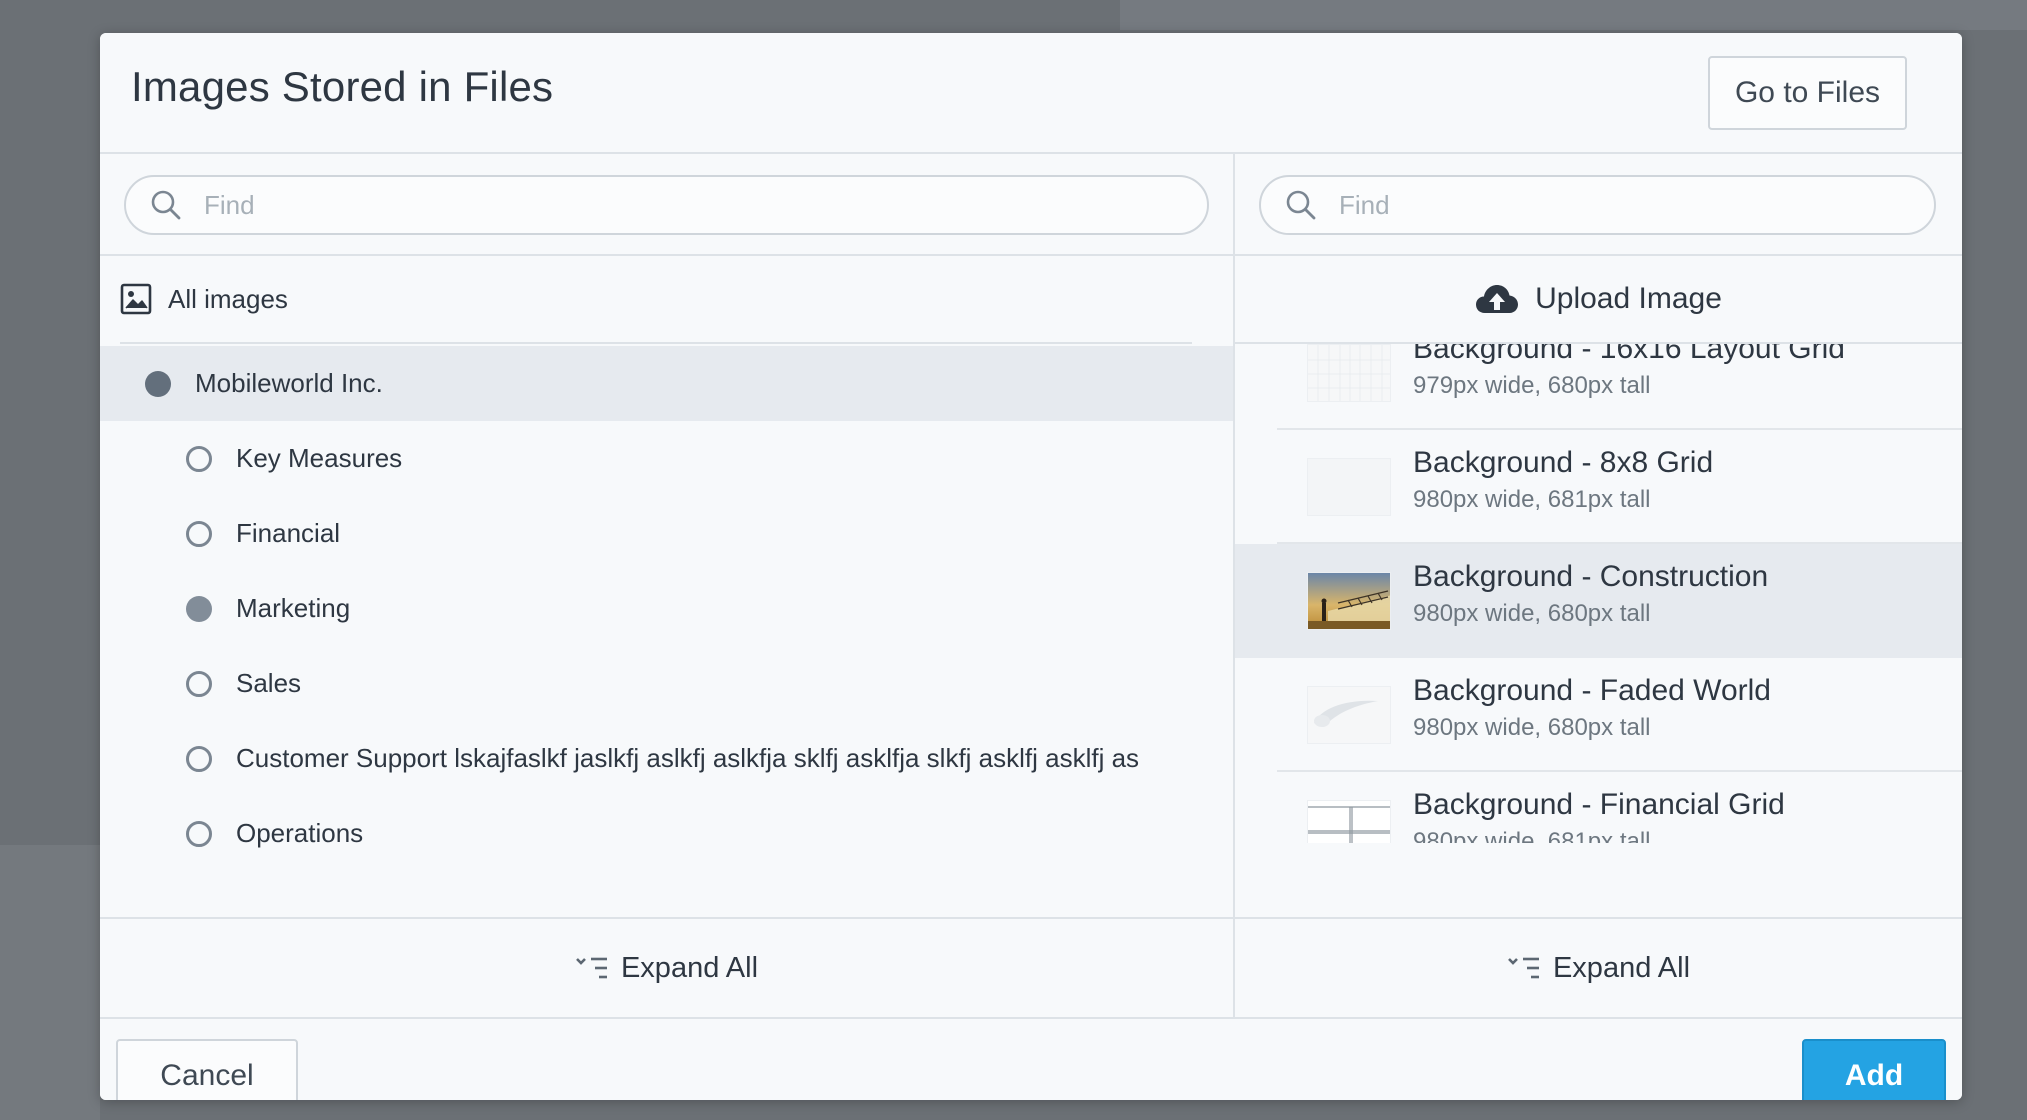 This screenshot has height=1120, width=2027. I want to click on all-images-item: All images, so click(656, 300).